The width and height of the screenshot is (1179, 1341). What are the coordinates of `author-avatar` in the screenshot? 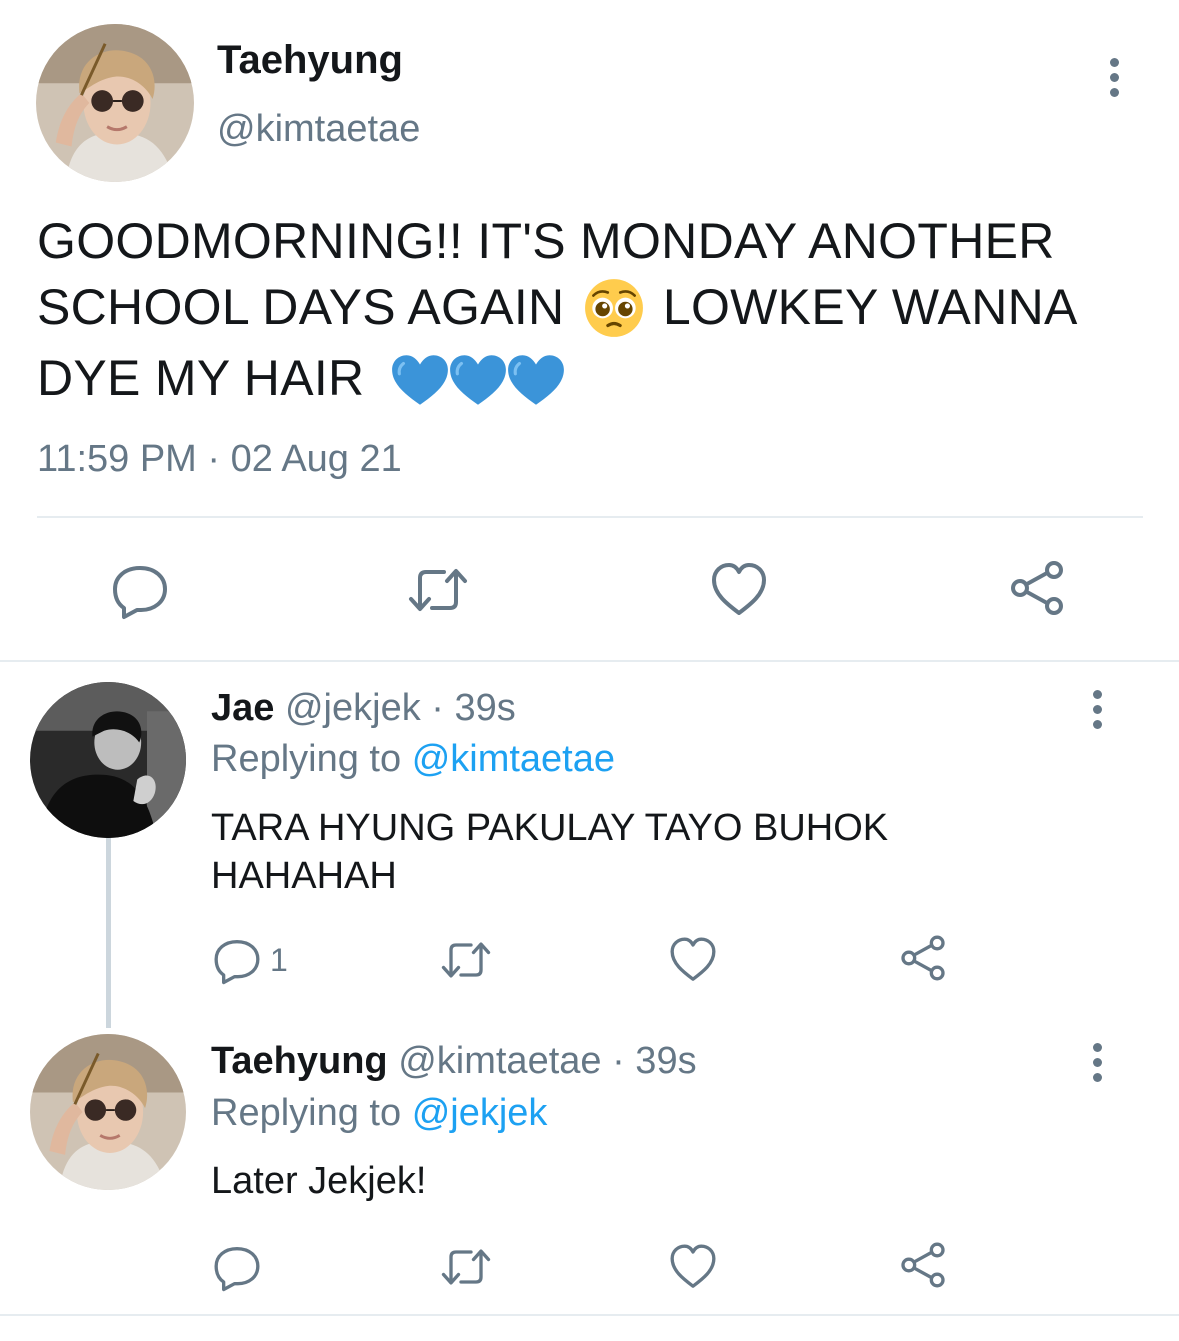 It's located at (115, 103).